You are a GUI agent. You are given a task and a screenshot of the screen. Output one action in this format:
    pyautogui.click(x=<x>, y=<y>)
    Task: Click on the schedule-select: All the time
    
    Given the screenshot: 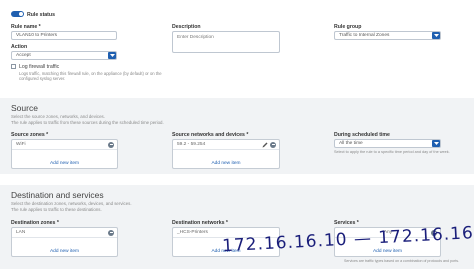 What is the action you would take?
    pyautogui.click(x=387, y=143)
    